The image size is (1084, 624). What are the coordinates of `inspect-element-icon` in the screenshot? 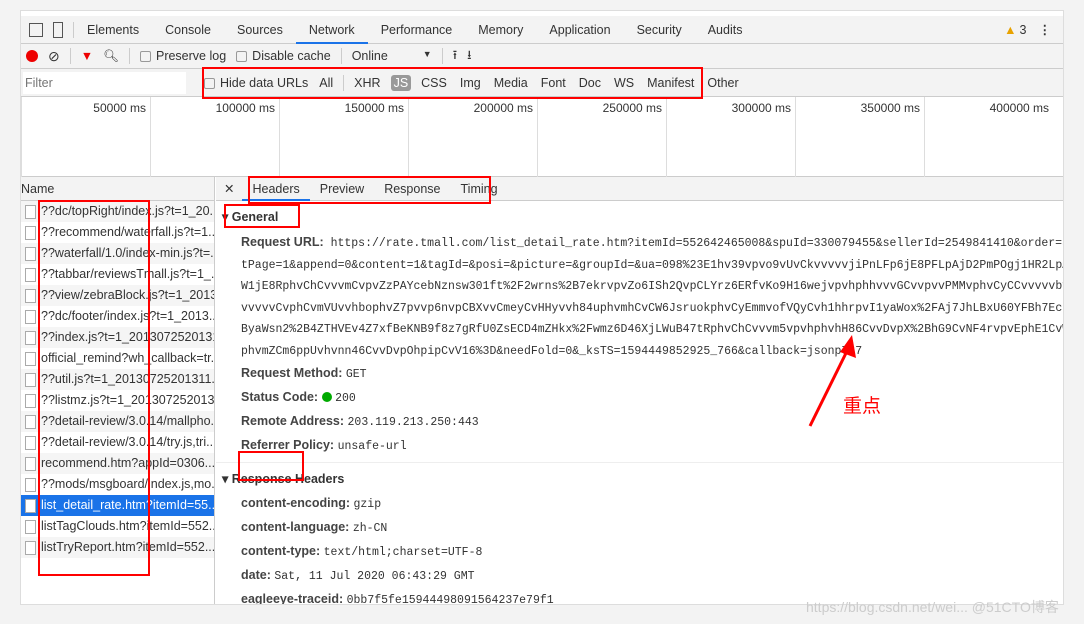 It's located at (36, 29).